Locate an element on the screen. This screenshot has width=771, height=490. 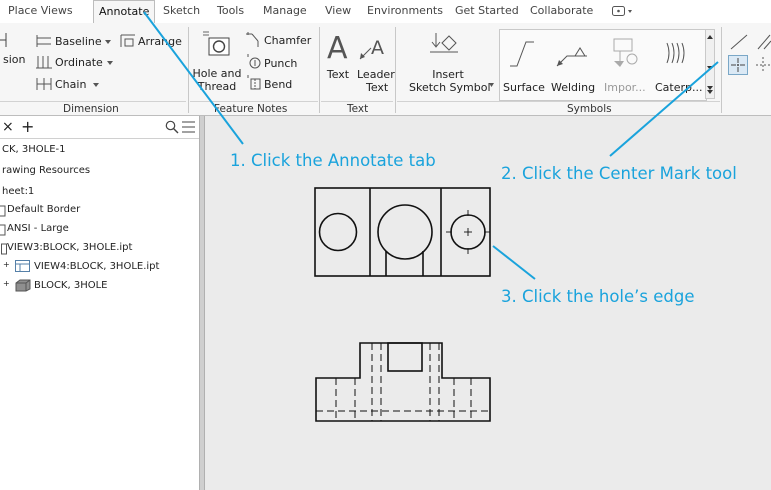
callout-step-1: 1. Click the Annotate tab is located at coordinates (333, 160).